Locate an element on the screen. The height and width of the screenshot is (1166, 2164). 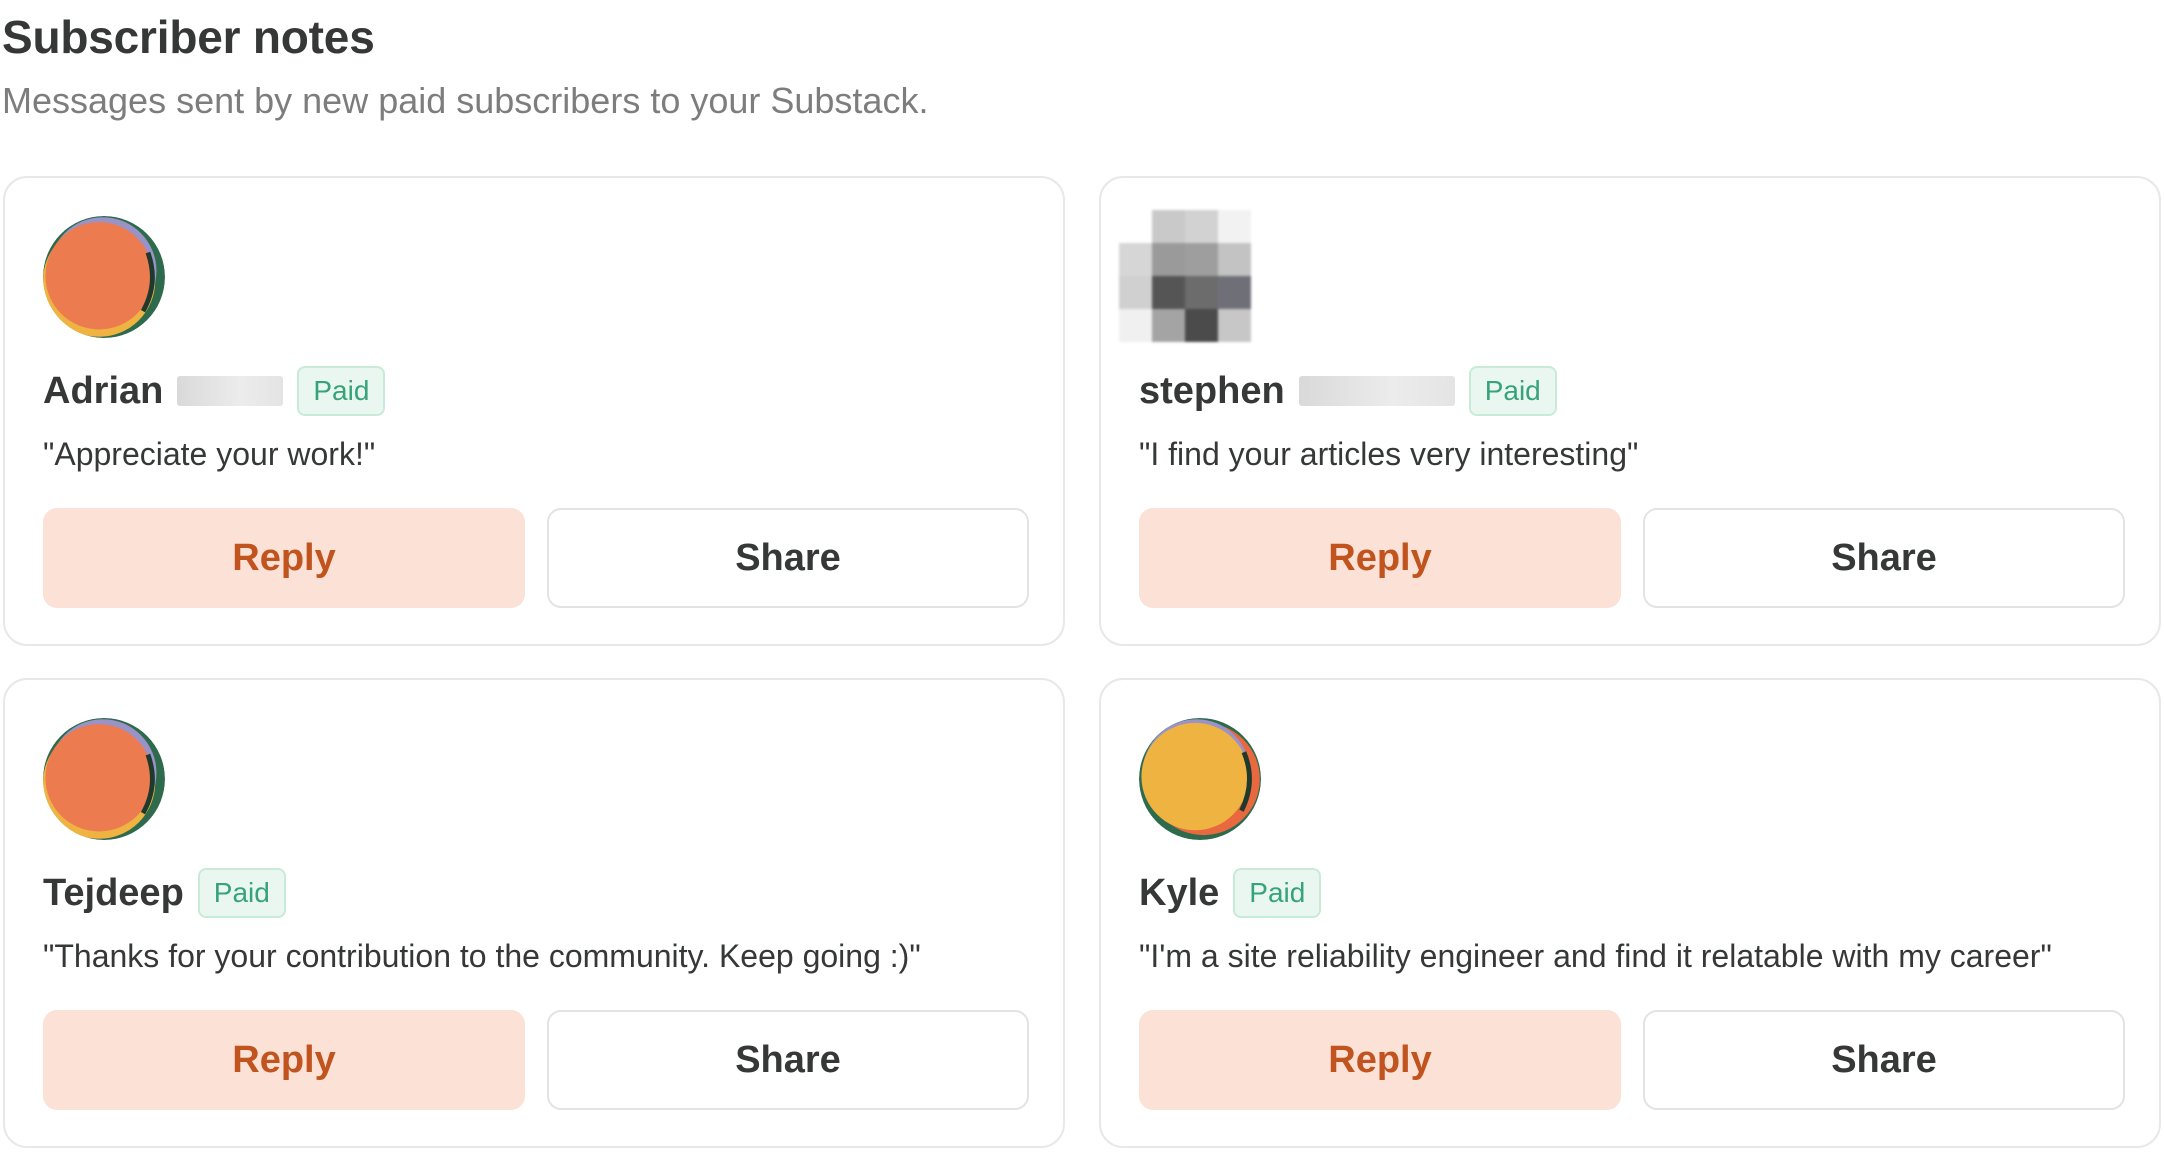
pixelated-avatar-icon is located at coordinates (1185, 276).